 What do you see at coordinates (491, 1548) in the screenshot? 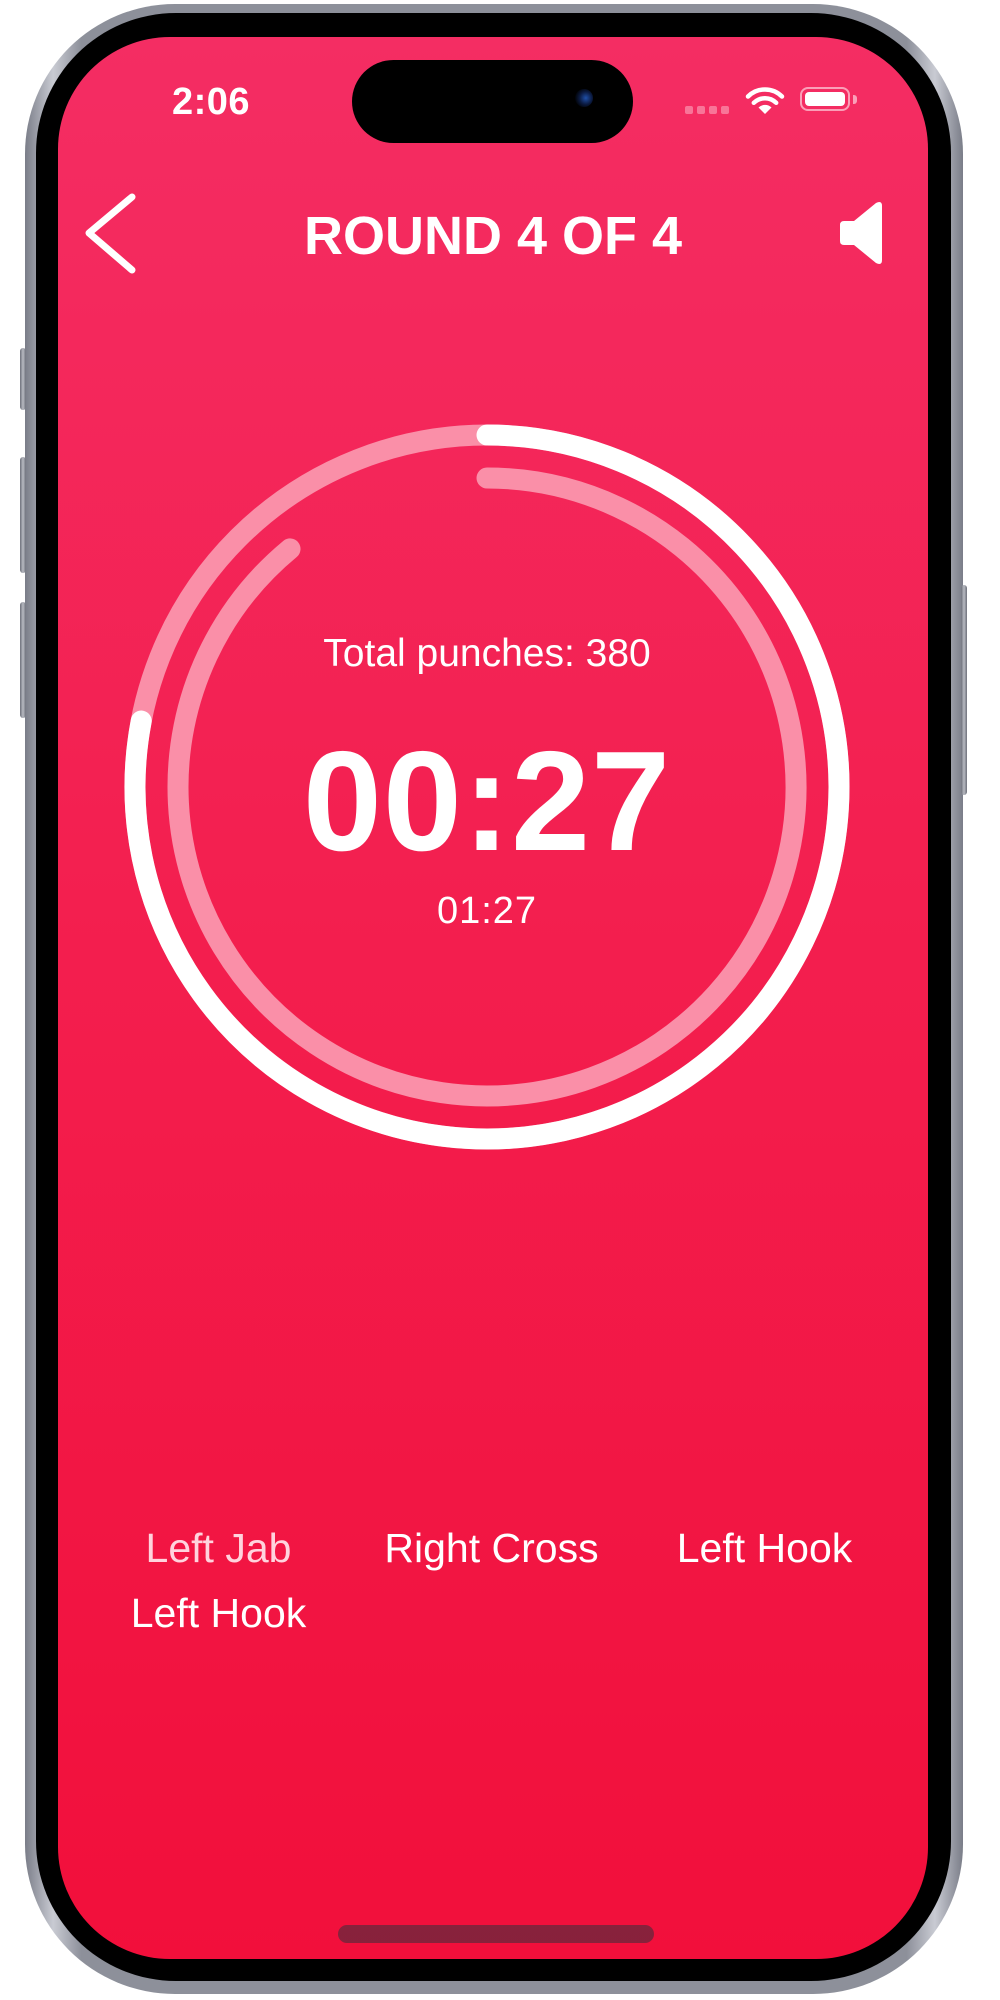
I see `punch-item: Right Cross` at bounding box center [491, 1548].